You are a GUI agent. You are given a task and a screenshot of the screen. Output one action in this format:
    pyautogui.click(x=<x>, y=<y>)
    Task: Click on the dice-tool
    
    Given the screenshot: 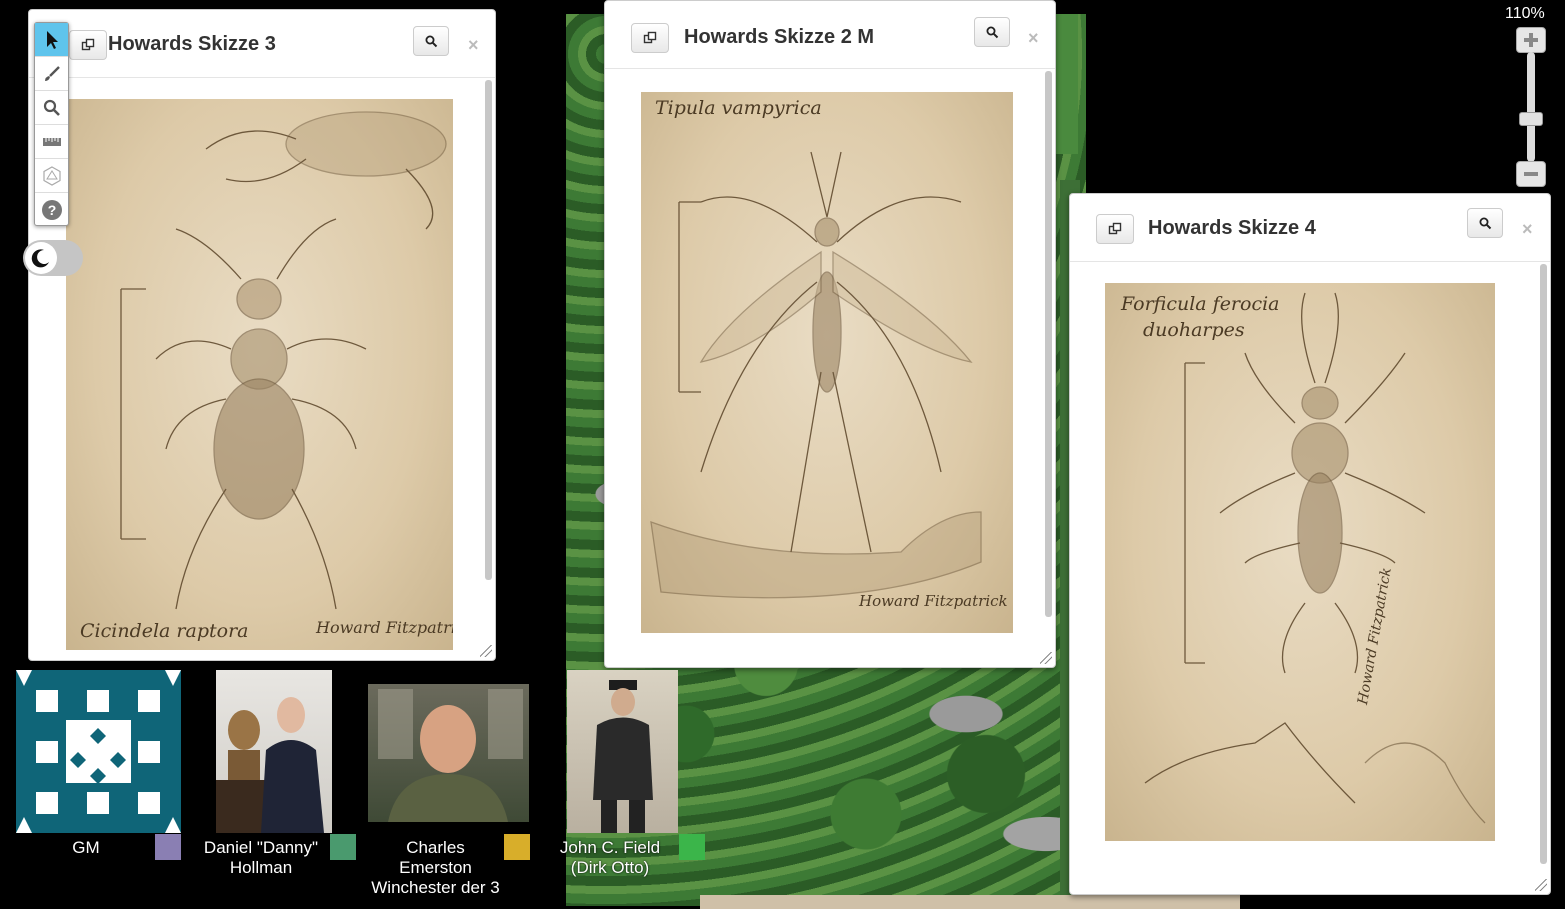 What is the action you would take?
    pyautogui.click(x=51, y=176)
    